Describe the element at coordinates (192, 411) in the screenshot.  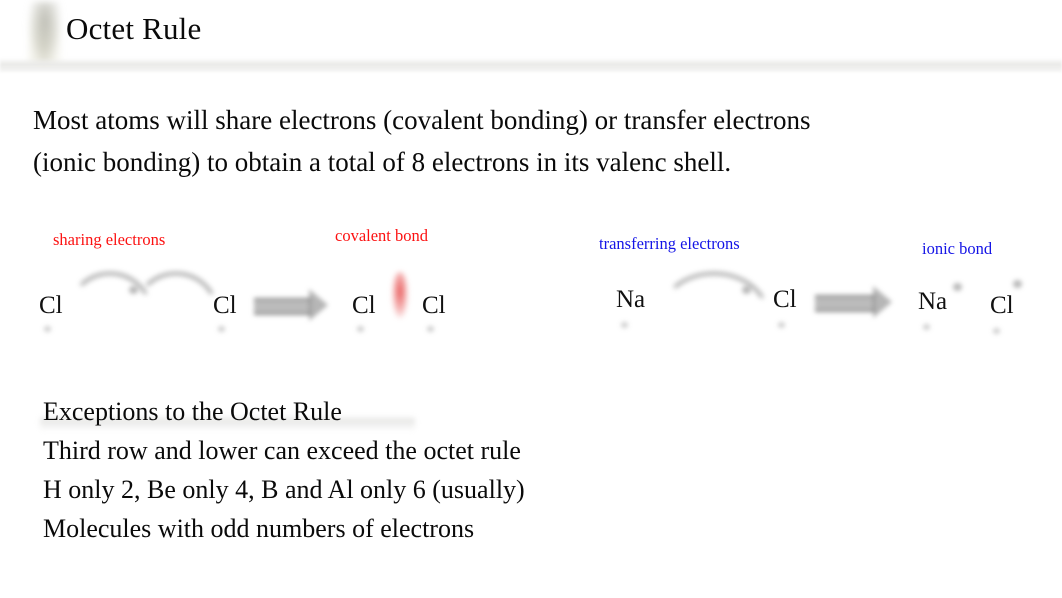
I see `exceptions-heading: Exceptions to the Octet Rule` at that location.